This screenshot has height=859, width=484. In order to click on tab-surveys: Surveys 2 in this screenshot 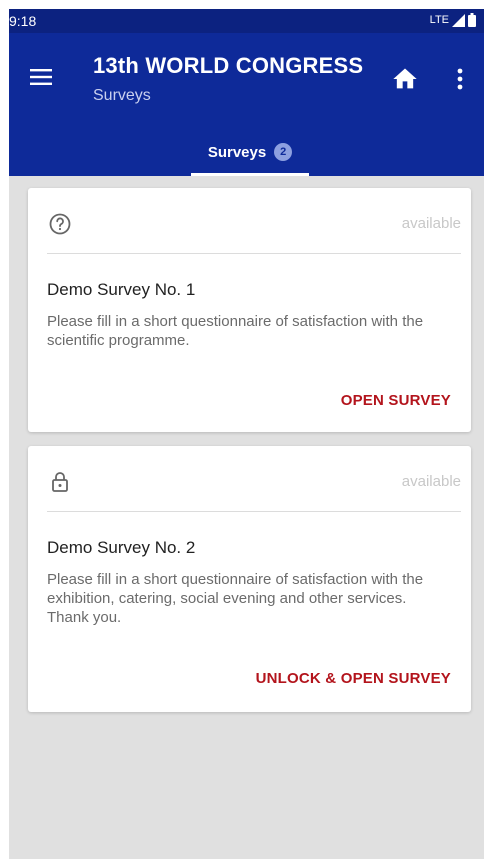, I will do `click(250, 152)`.